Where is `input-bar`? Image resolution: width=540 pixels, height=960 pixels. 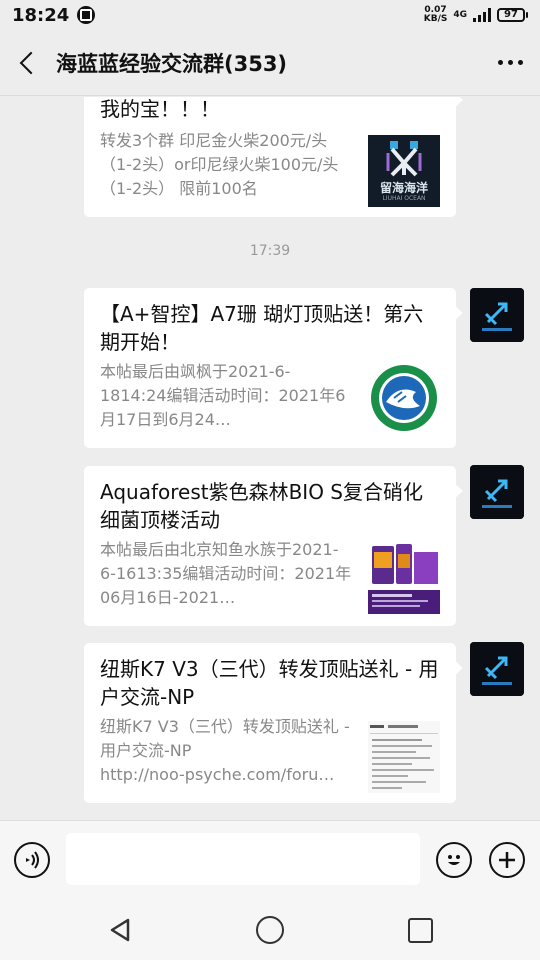 input-bar is located at coordinates (270, 860).